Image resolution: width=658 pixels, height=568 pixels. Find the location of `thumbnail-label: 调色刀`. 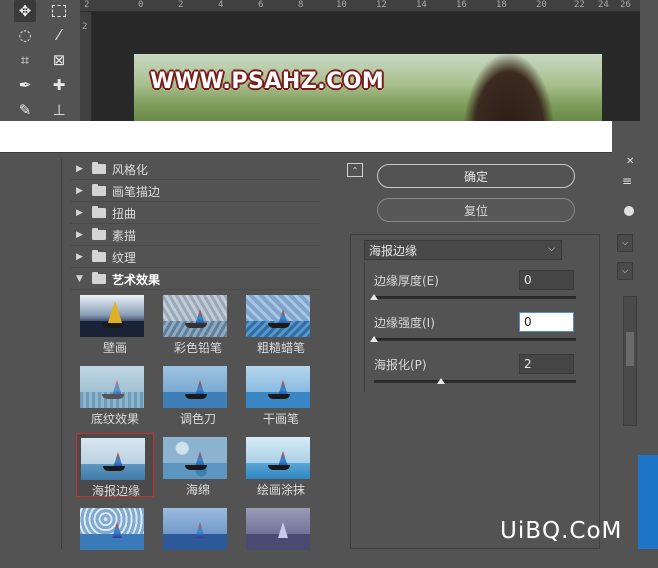

thumbnail-label: 调色刀 is located at coordinates (197, 419).